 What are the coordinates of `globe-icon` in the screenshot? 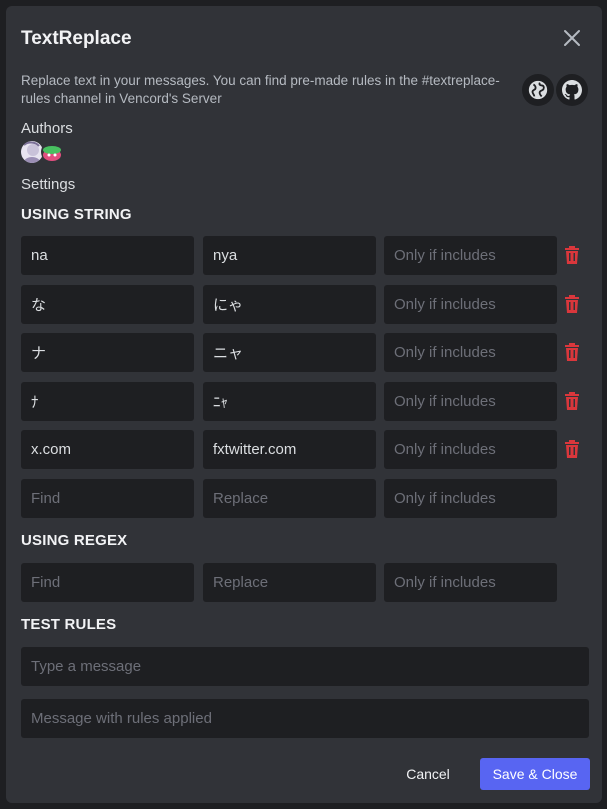 It's located at (538, 90).